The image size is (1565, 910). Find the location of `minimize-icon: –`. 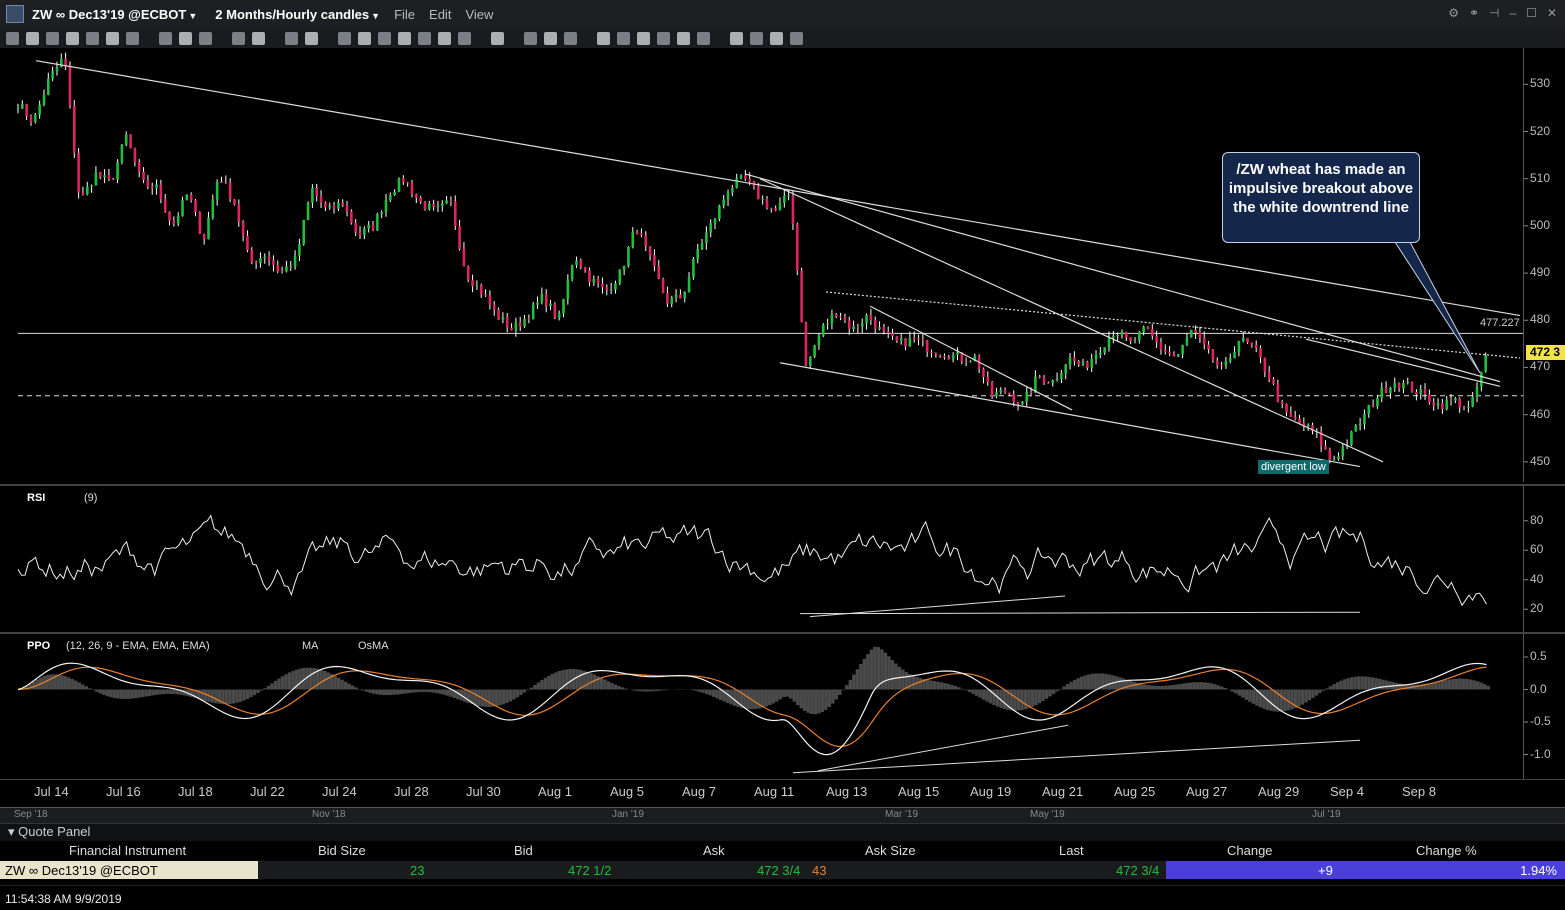

minimize-icon: – is located at coordinates (1512, 13).